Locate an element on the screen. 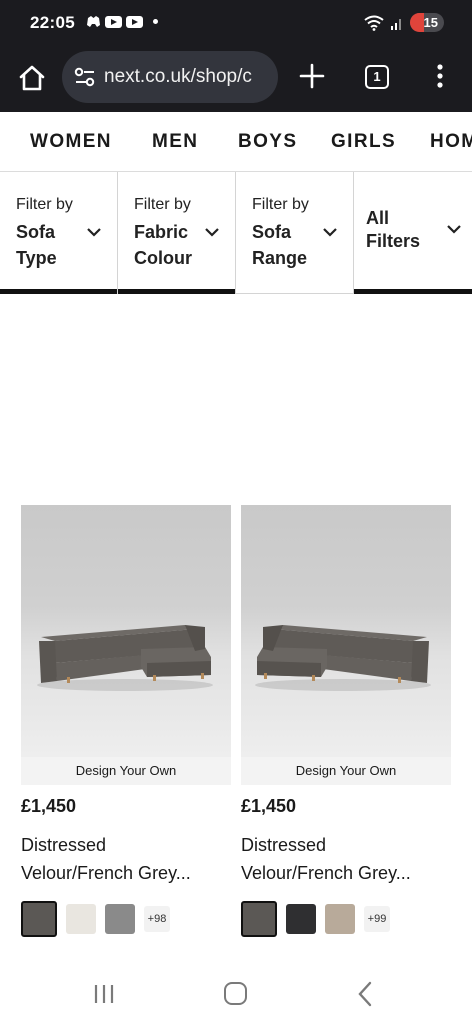 Image resolution: width=472 pixels, height=1024 pixels. filter-label: Fabric Colour is located at coordinates (163, 245).